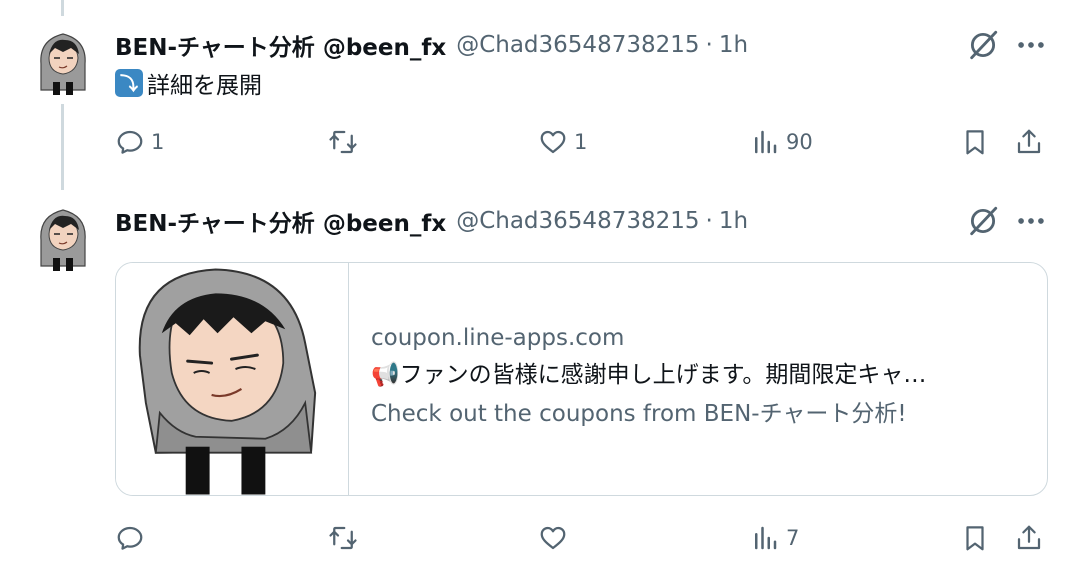 The width and height of the screenshot is (1090, 574). Describe the element at coordinates (232, 379) in the screenshot. I see `card-thumbnail` at that location.